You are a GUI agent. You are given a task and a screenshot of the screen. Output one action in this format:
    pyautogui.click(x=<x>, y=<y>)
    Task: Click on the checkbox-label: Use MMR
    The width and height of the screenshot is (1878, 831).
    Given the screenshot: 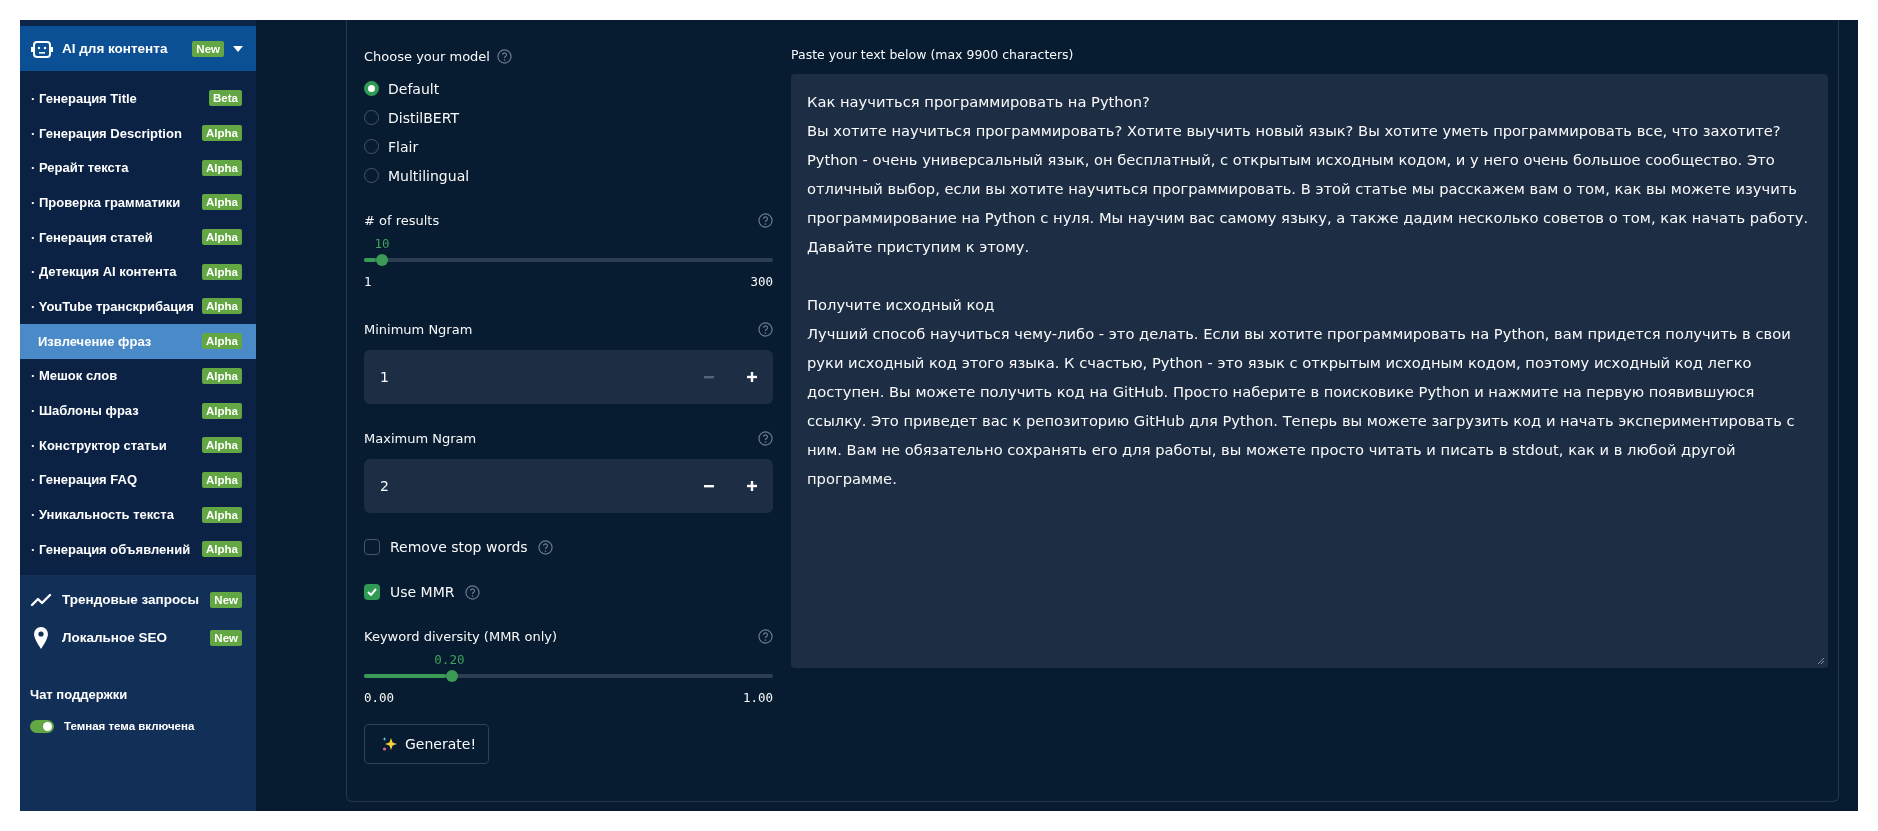 What is the action you would take?
    pyautogui.click(x=422, y=592)
    